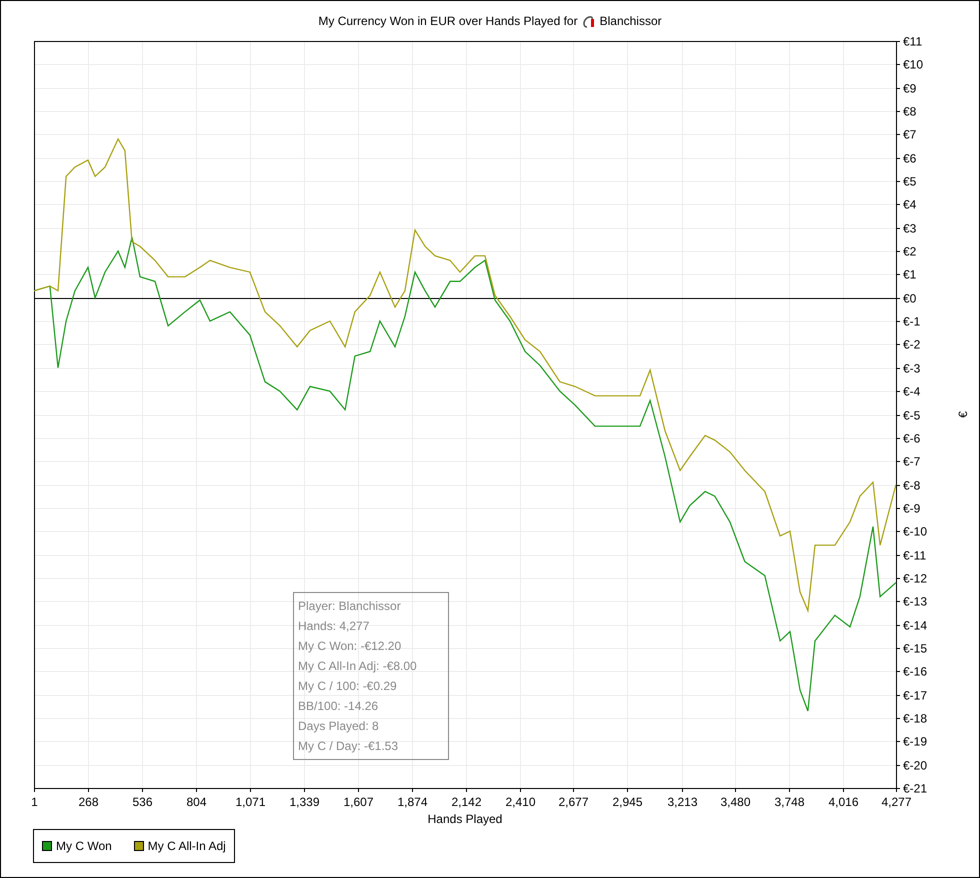 This screenshot has height=878, width=980. I want to click on x-tick-label: 1, so click(34, 802).